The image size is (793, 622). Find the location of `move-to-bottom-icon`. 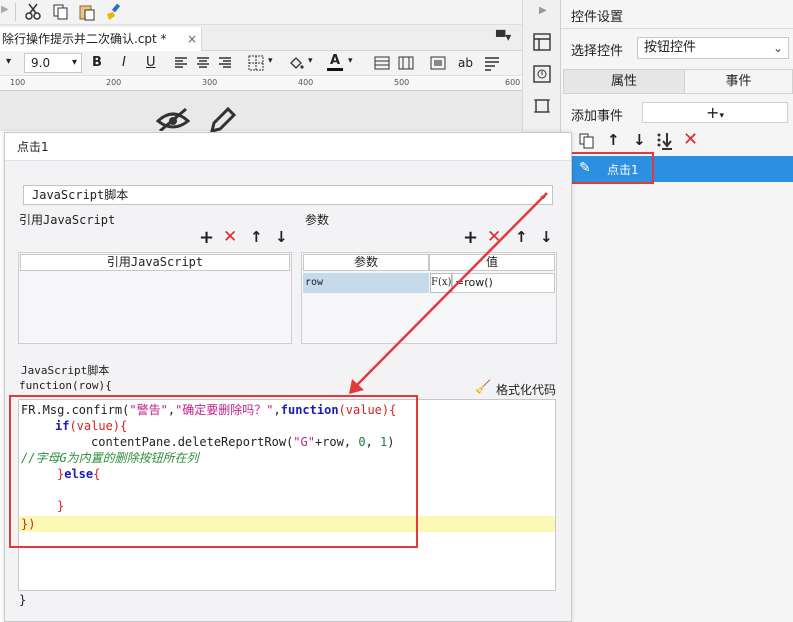

move-to-bottom-icon is located at coordinates (665, 141).